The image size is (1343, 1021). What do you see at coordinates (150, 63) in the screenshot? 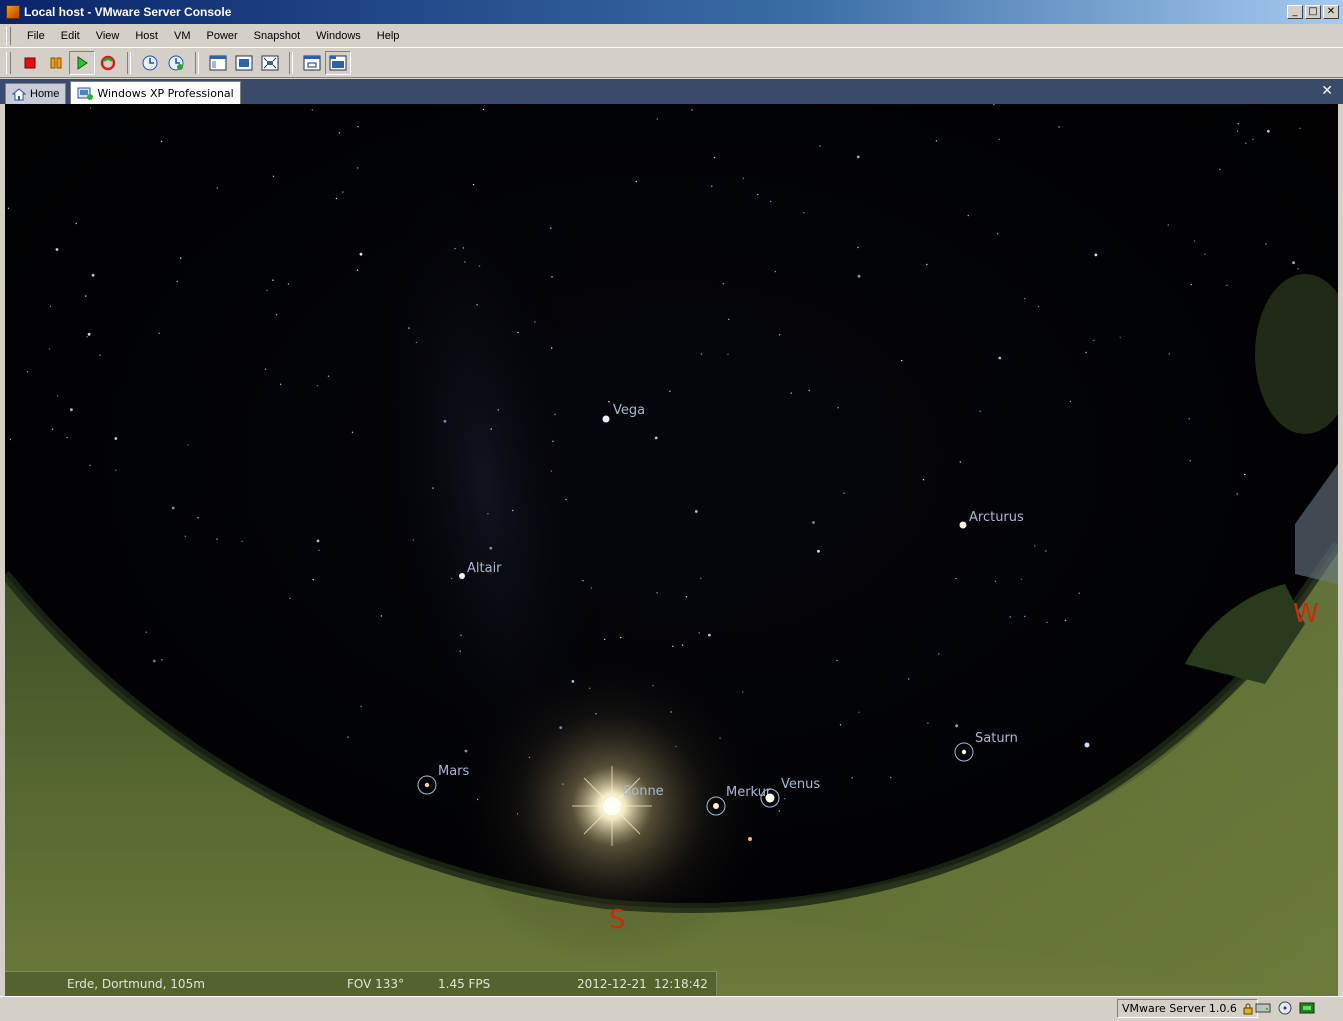
I see `snapshot-button` at bounding box center [150, 63].